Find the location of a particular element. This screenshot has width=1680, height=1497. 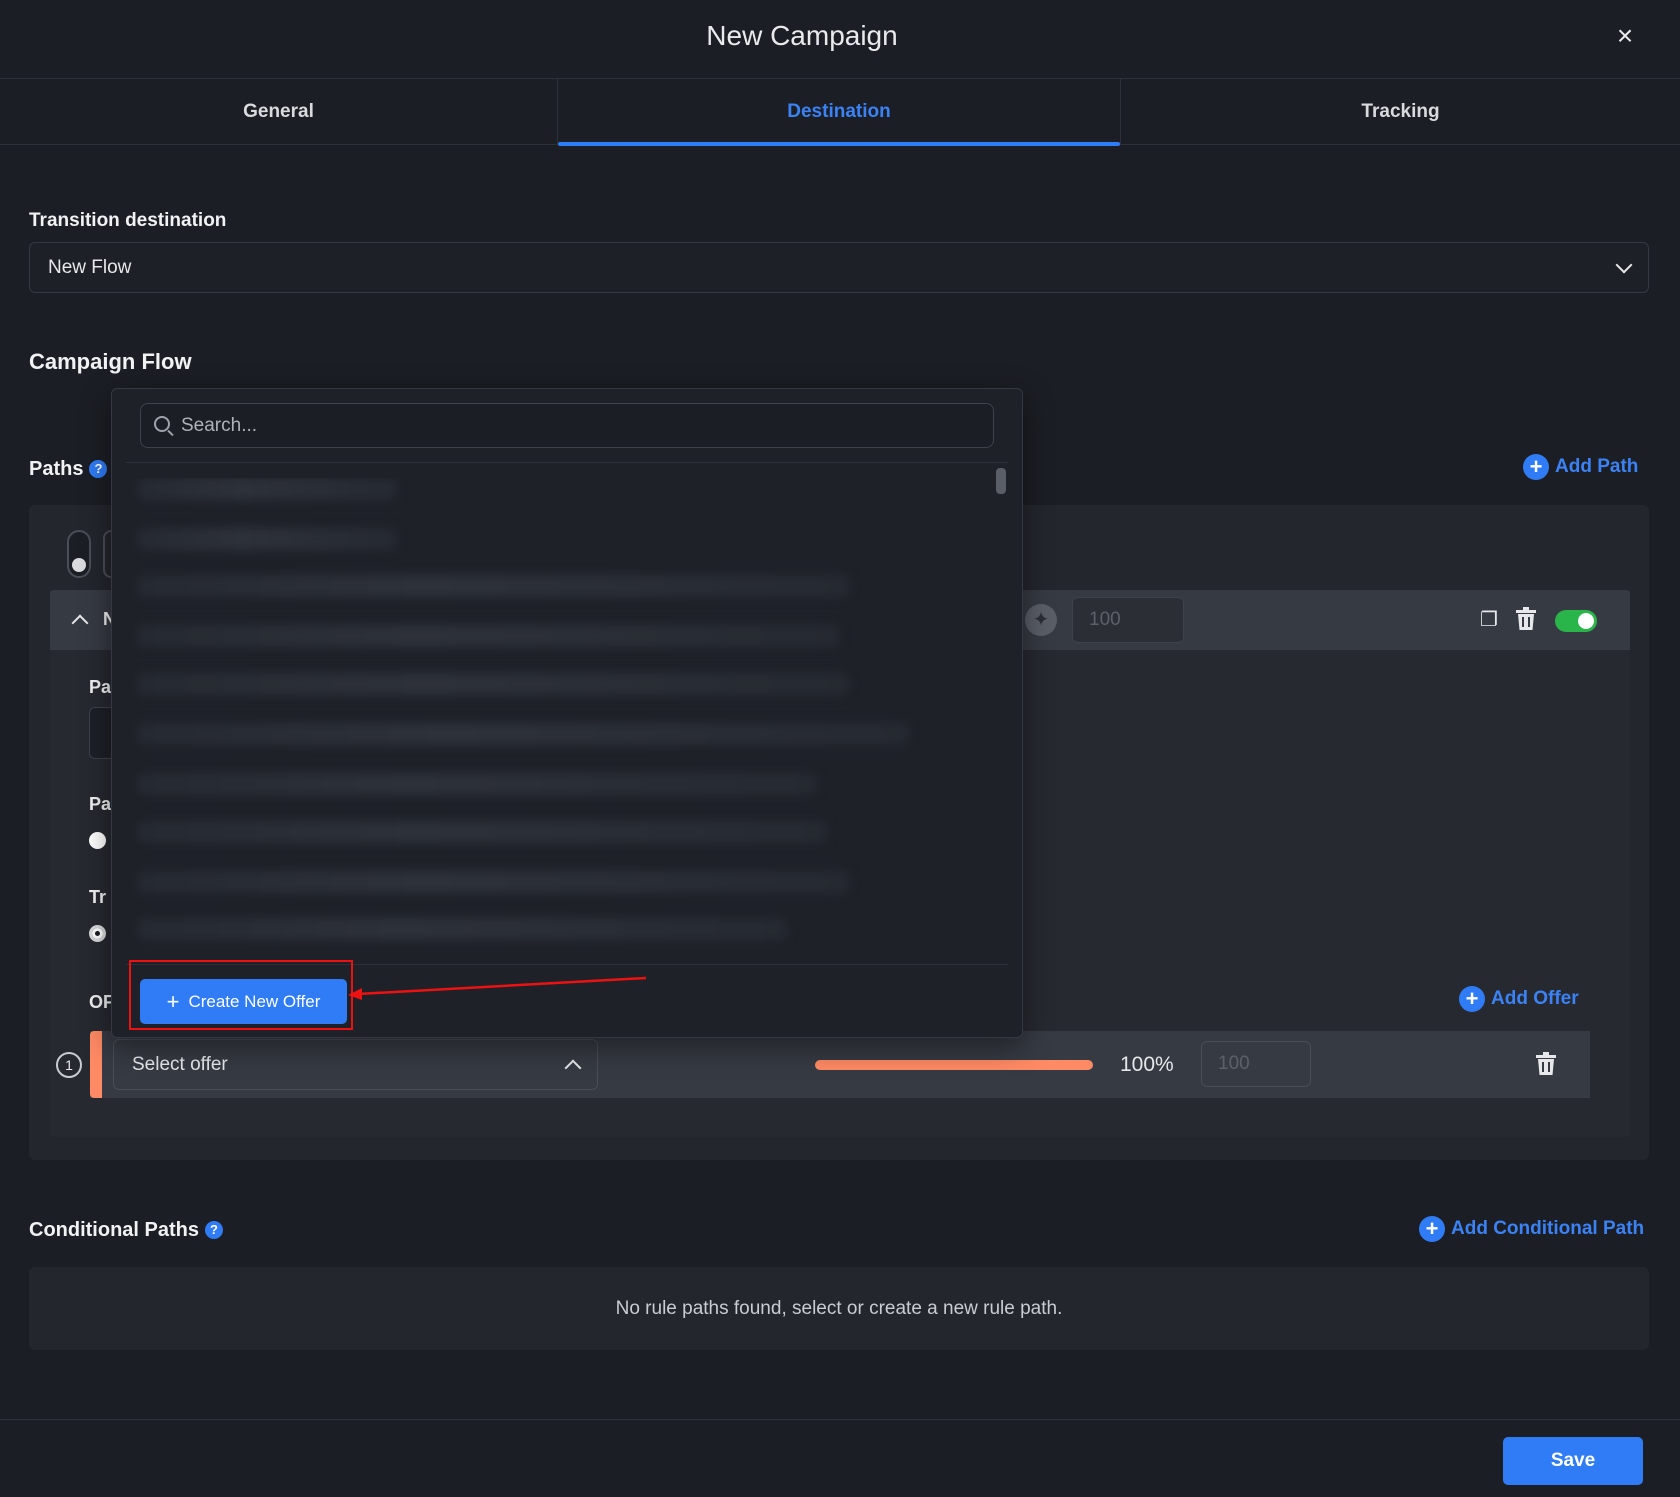

offer-select: Select offer is located at coordinates (355, 1064).